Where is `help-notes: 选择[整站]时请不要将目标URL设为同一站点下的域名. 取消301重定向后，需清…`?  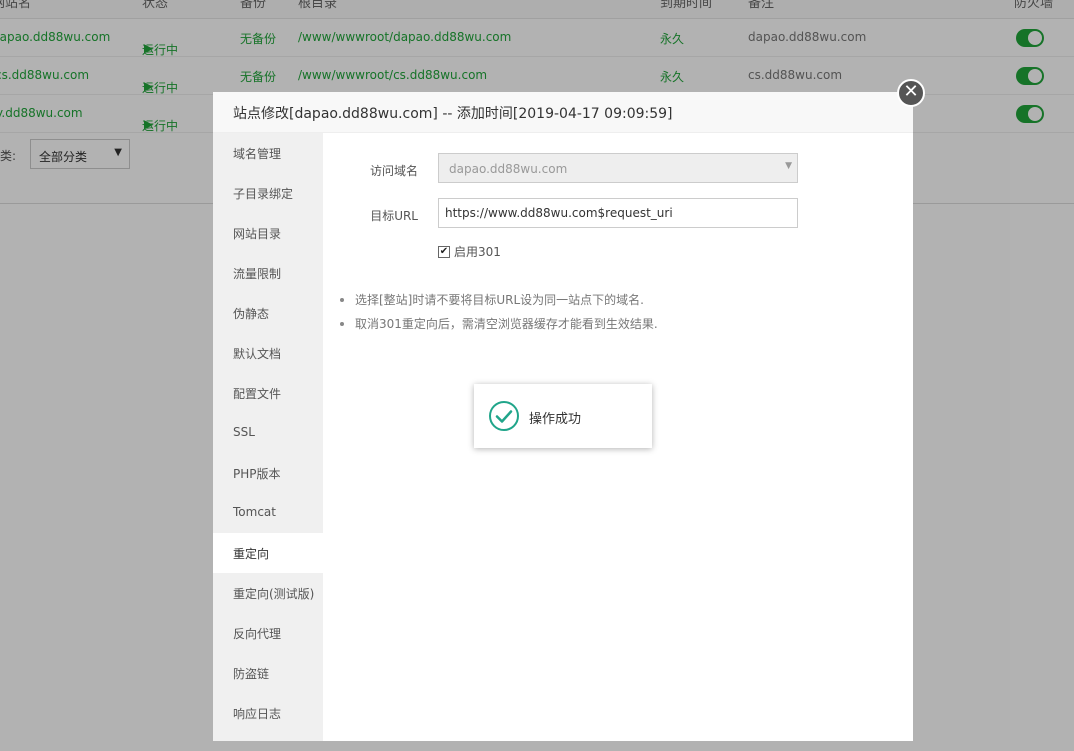
help-notes: 选择[整站]时请不要将目标URL设为同一站点下的域名. 取消301重定向后，需清… is located at coordinates (618, 312).